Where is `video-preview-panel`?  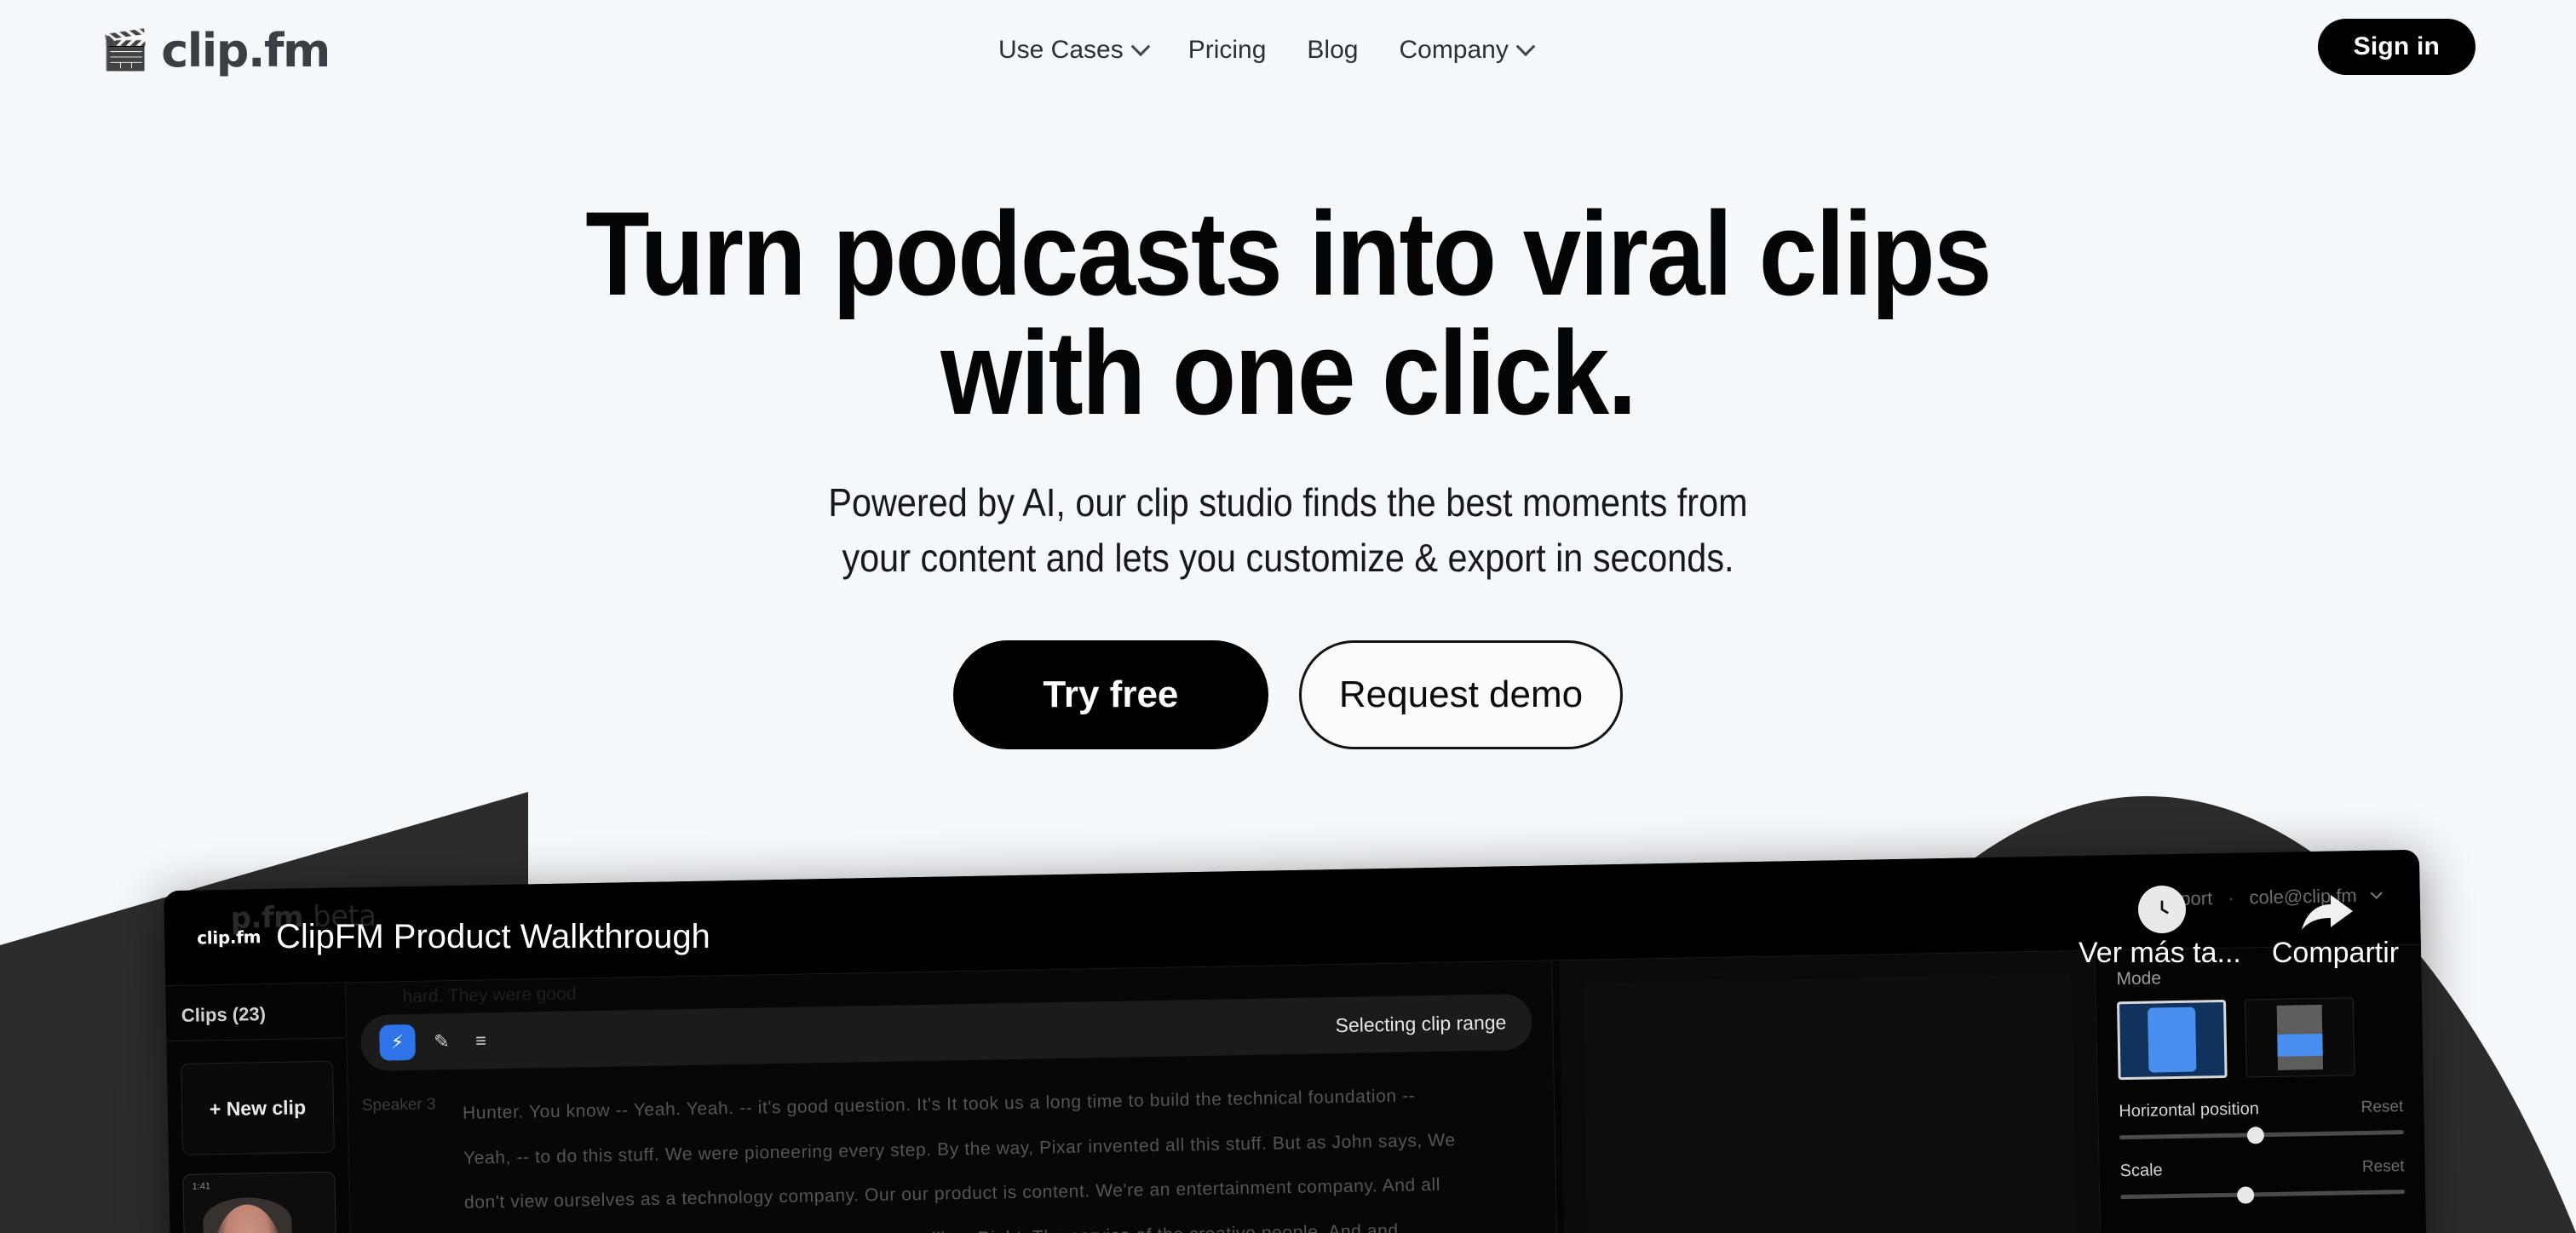 video-preview-panel is located at coordinates (1831, 1091).